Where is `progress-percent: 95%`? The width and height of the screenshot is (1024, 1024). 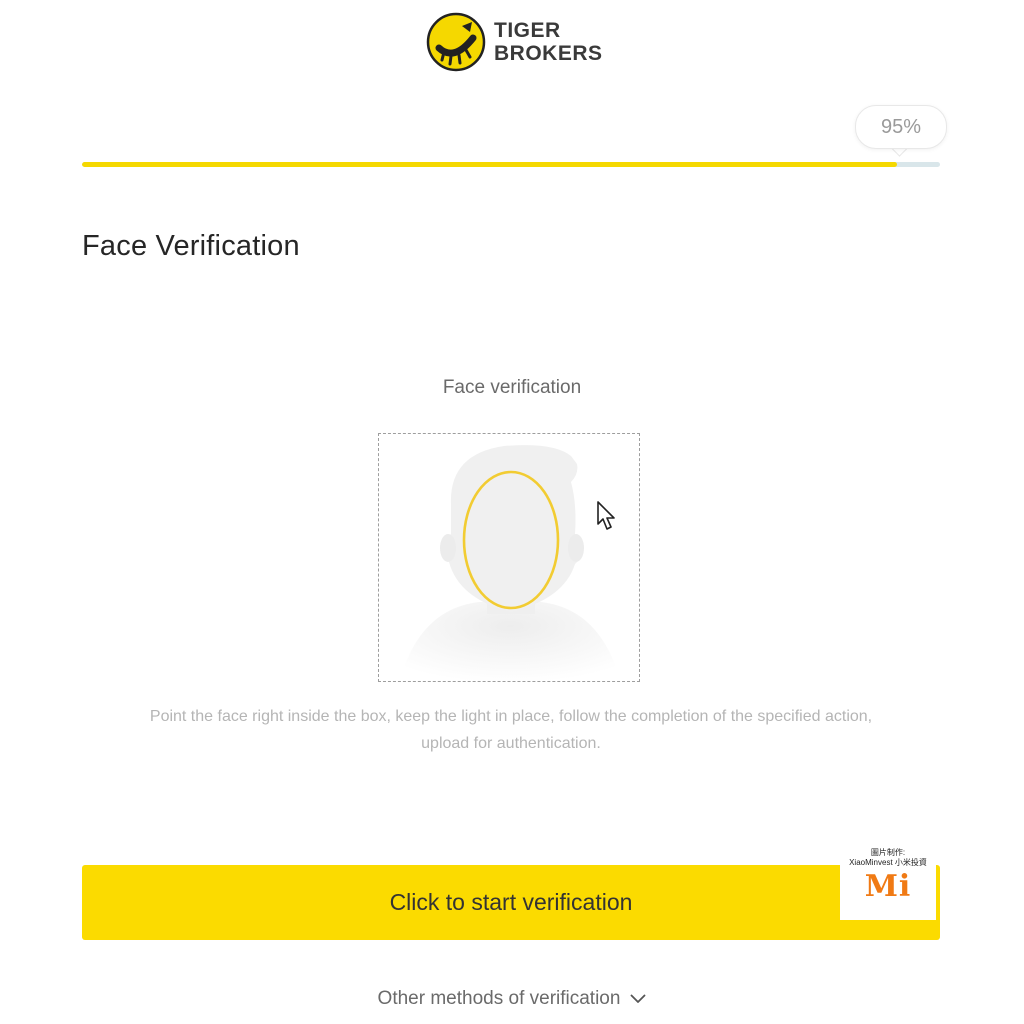 progress-percent: 95% is located at coordinates (901, 126).